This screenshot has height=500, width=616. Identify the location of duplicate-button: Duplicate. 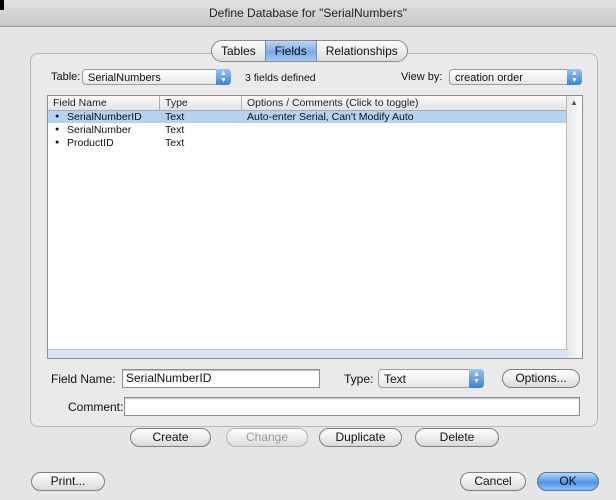
(360, 437).